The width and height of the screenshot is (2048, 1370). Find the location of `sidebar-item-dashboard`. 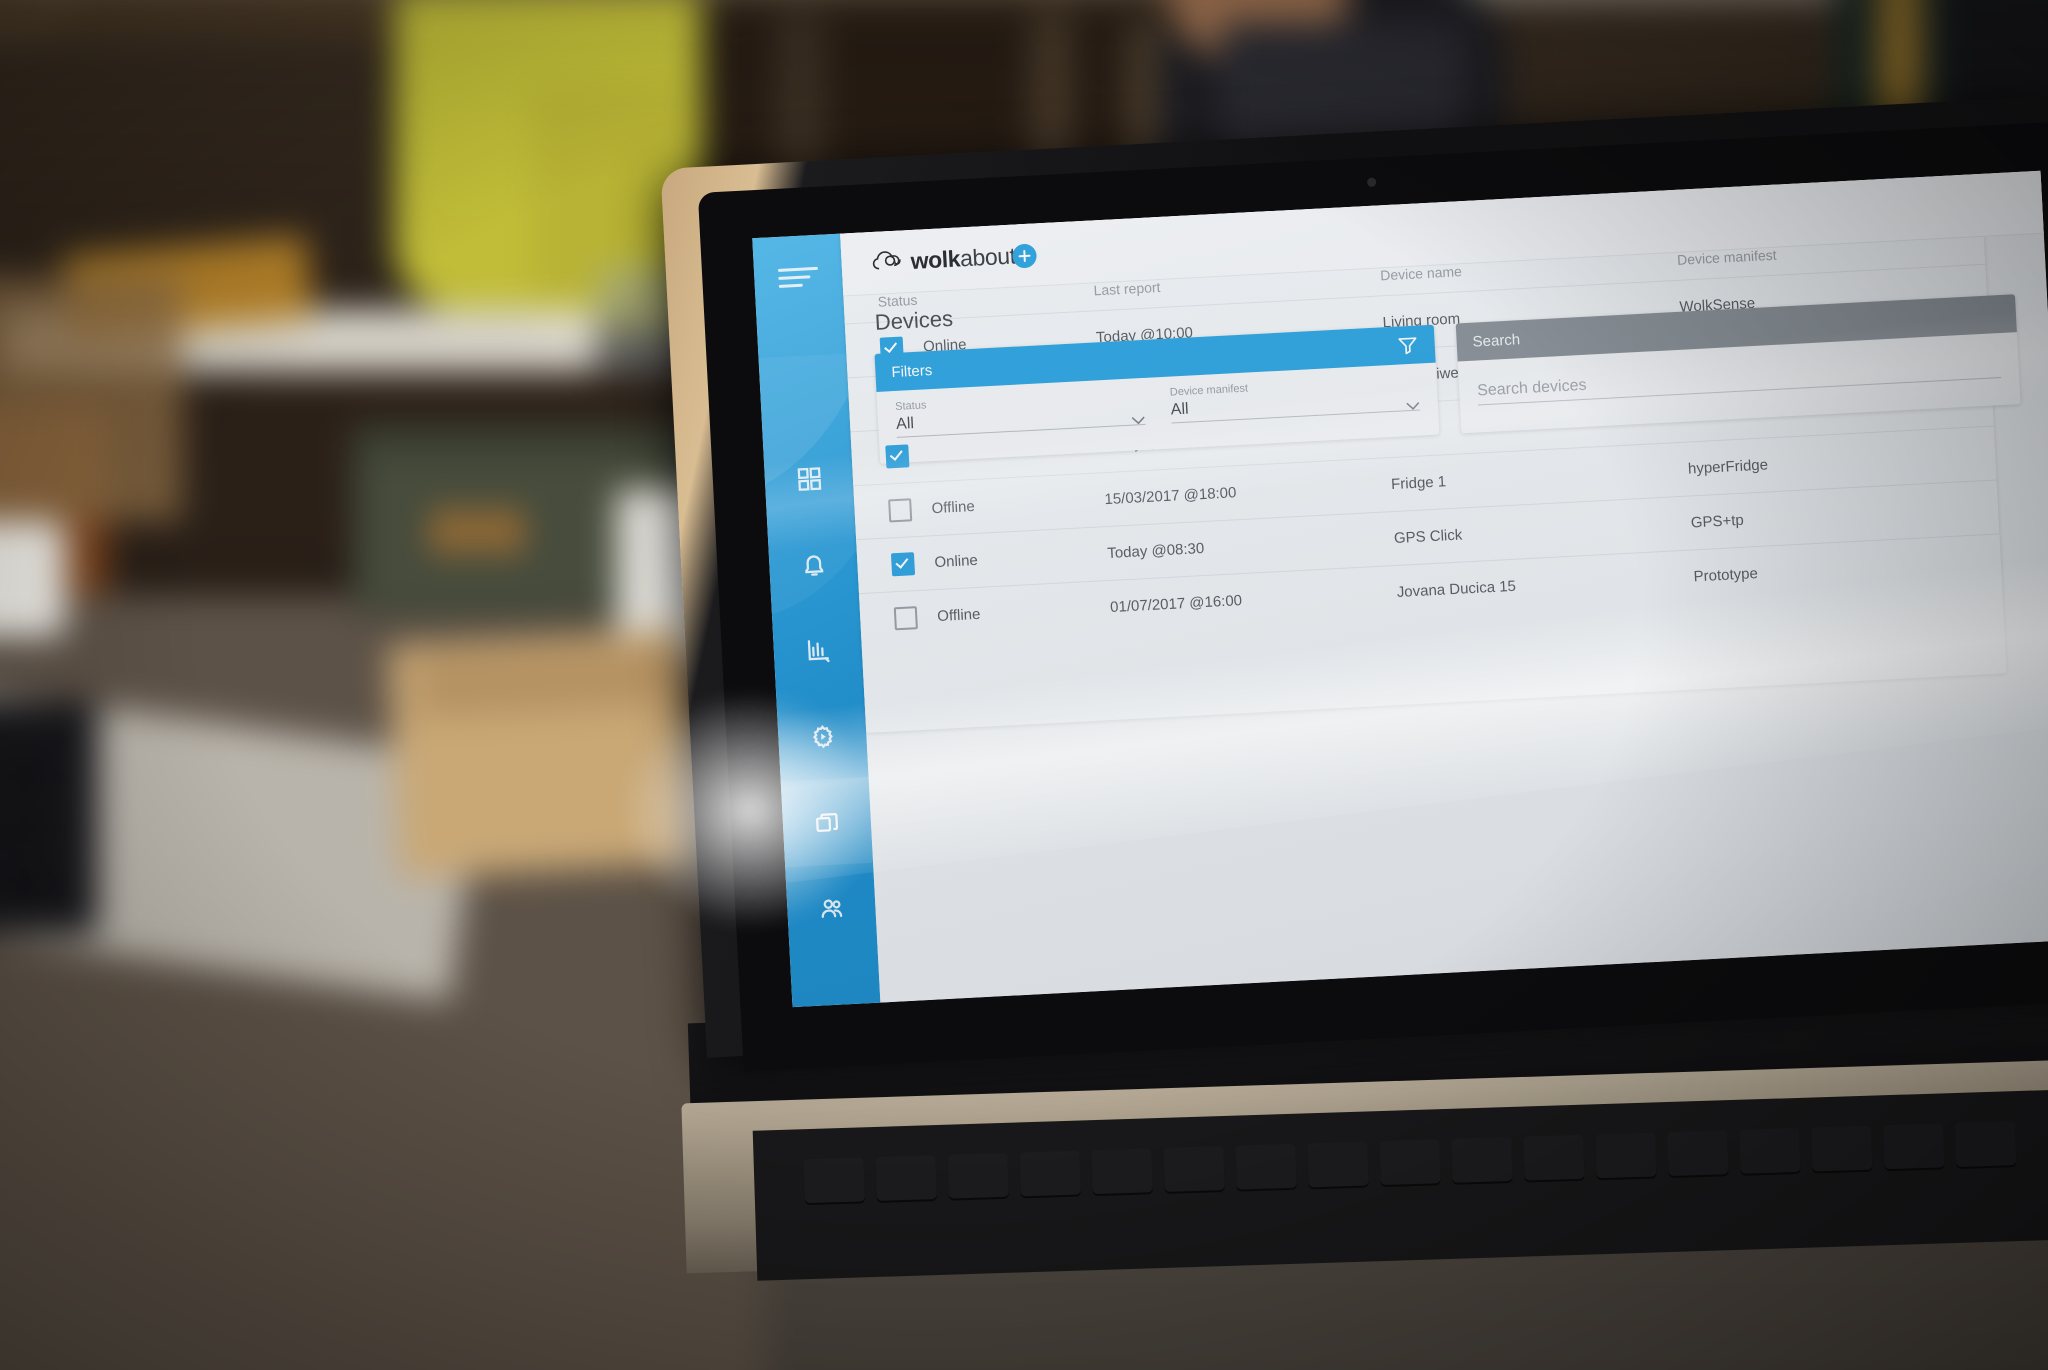

sidebar-item-dashboard is located at coordinates (809, 478).